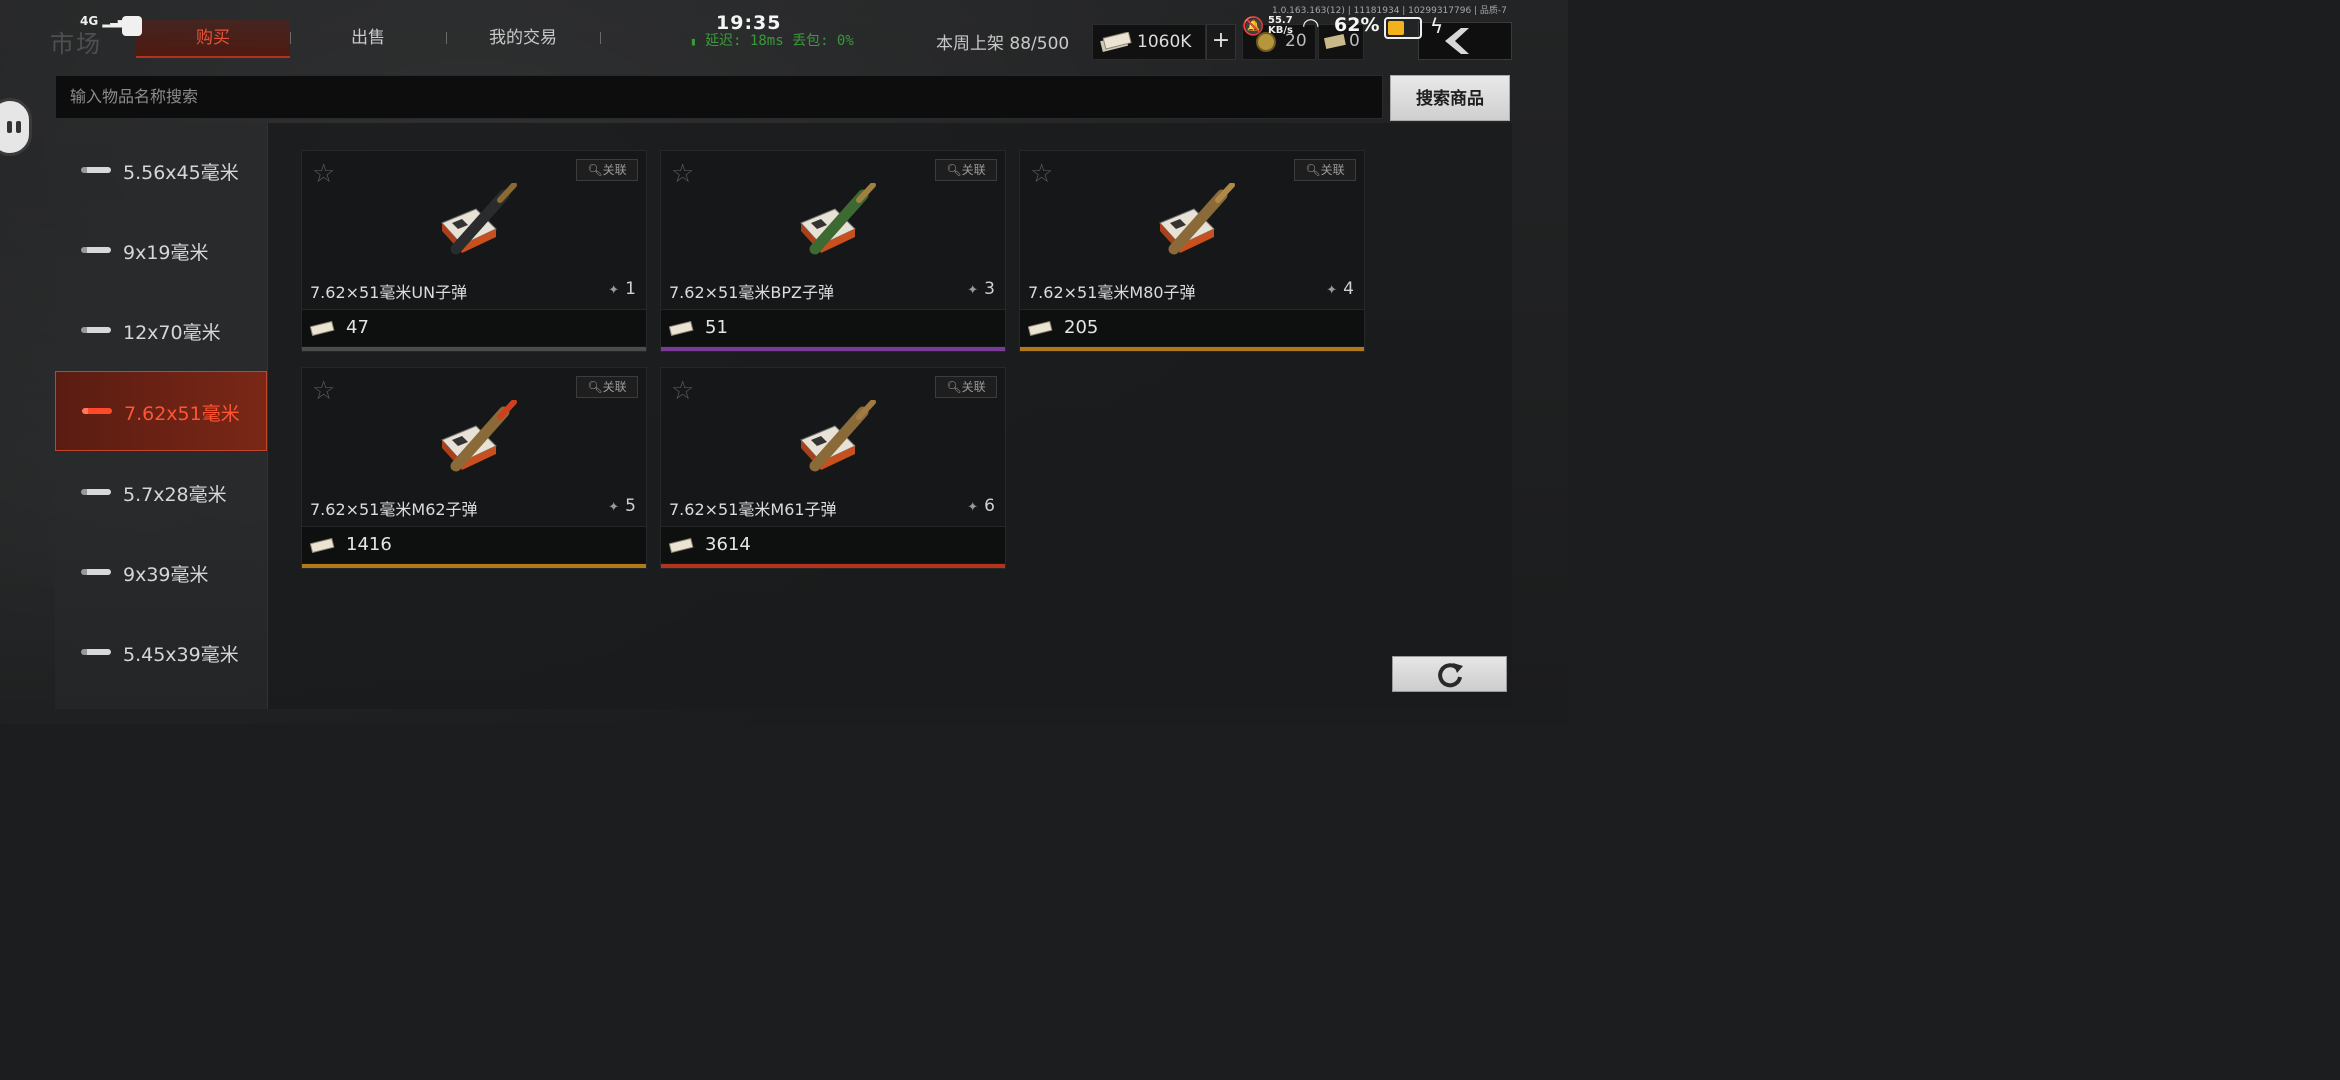 This screenshot has width=2340, height=1080. I want to click on search-button: 搜索商品, so click(1450, 98).